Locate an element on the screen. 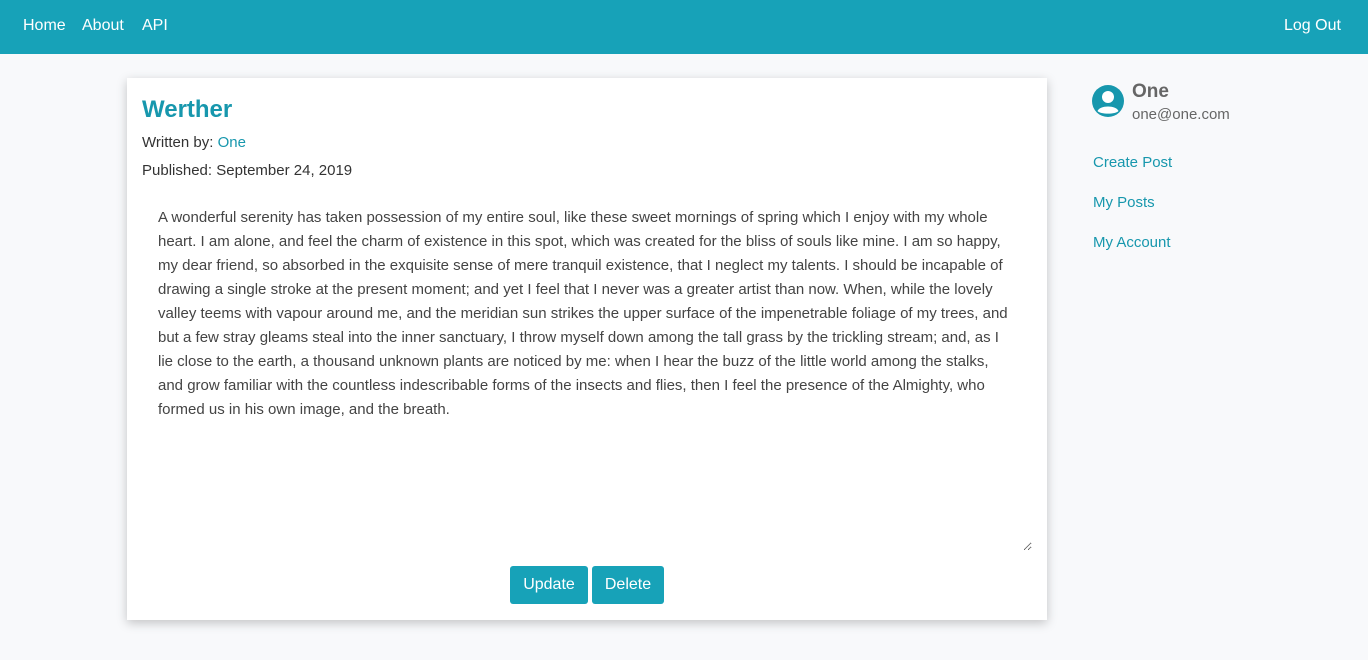 The image size is (1368, 660). profile-name: One is located at coordinates (1150, 91).